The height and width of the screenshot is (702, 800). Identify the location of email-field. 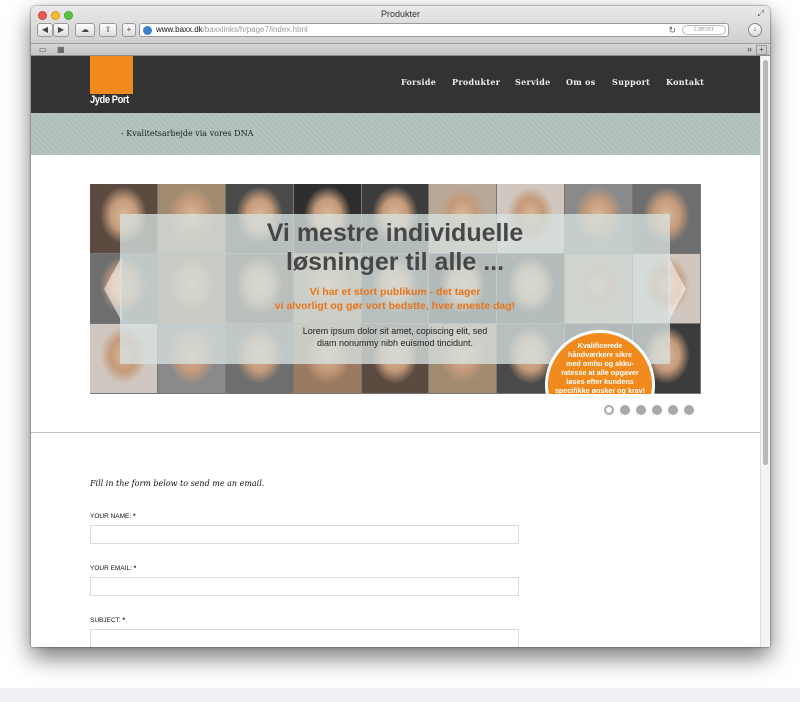
(304, 586).